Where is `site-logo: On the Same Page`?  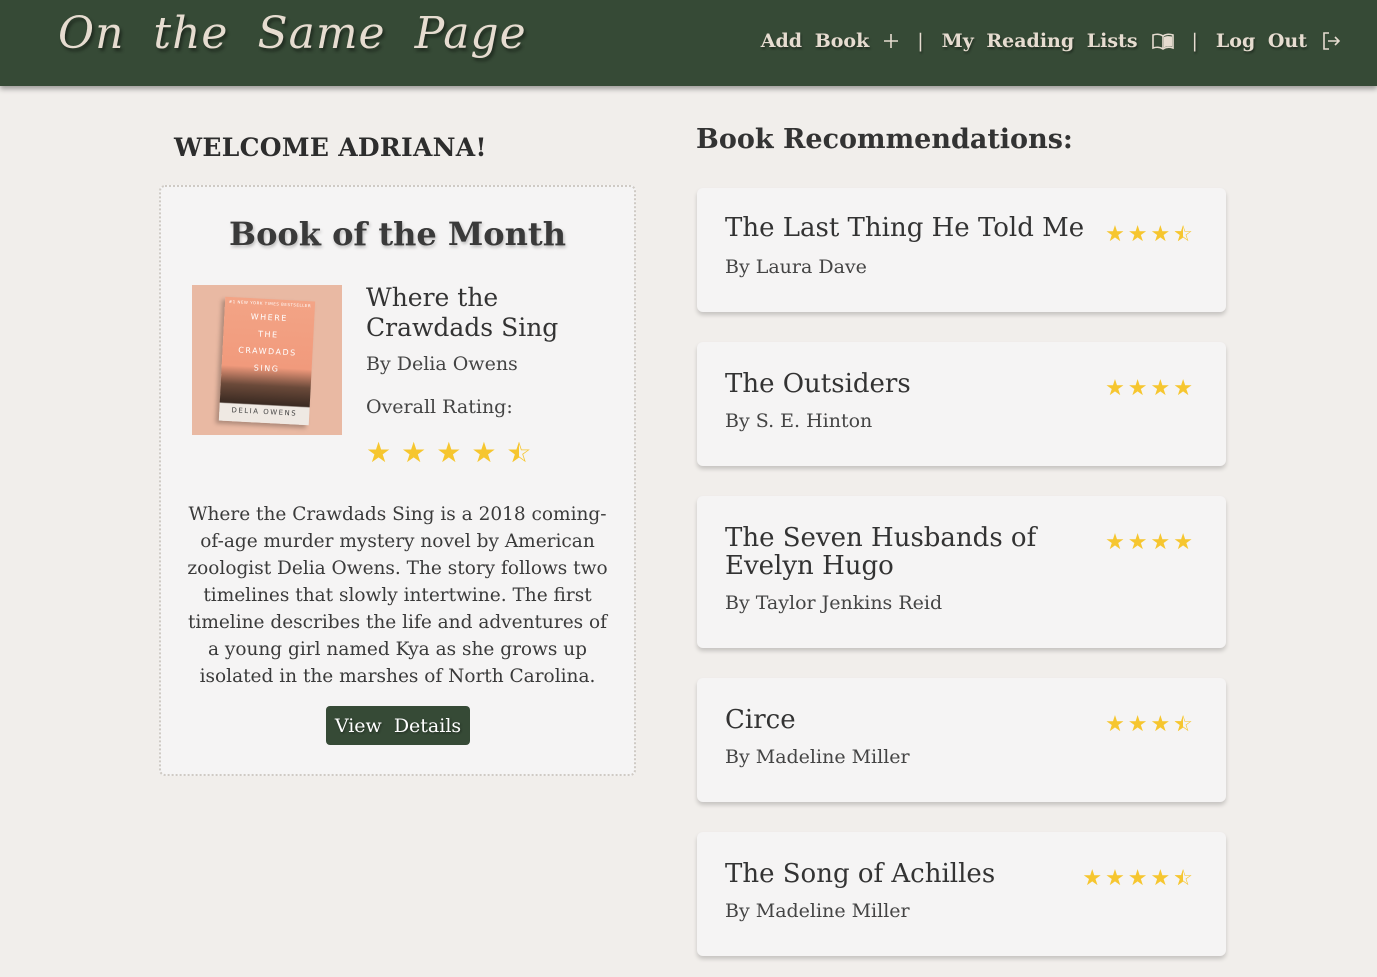 site-logo: On the Same Page is located at coordinates (292, 33).